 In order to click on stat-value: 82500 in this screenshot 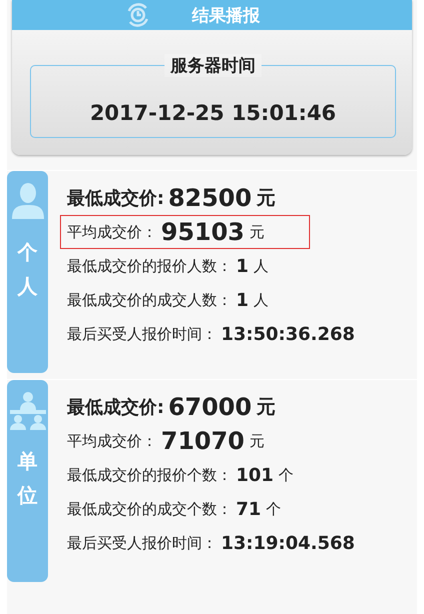, I will do `click(210, 198)`.